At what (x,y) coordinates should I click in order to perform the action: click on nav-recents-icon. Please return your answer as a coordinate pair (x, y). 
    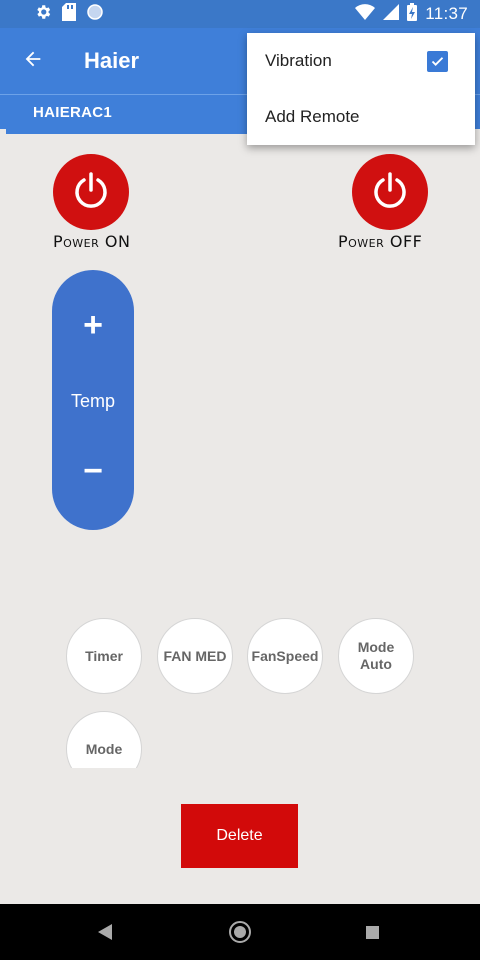
    Looking at the image, I should click on (372, 932).